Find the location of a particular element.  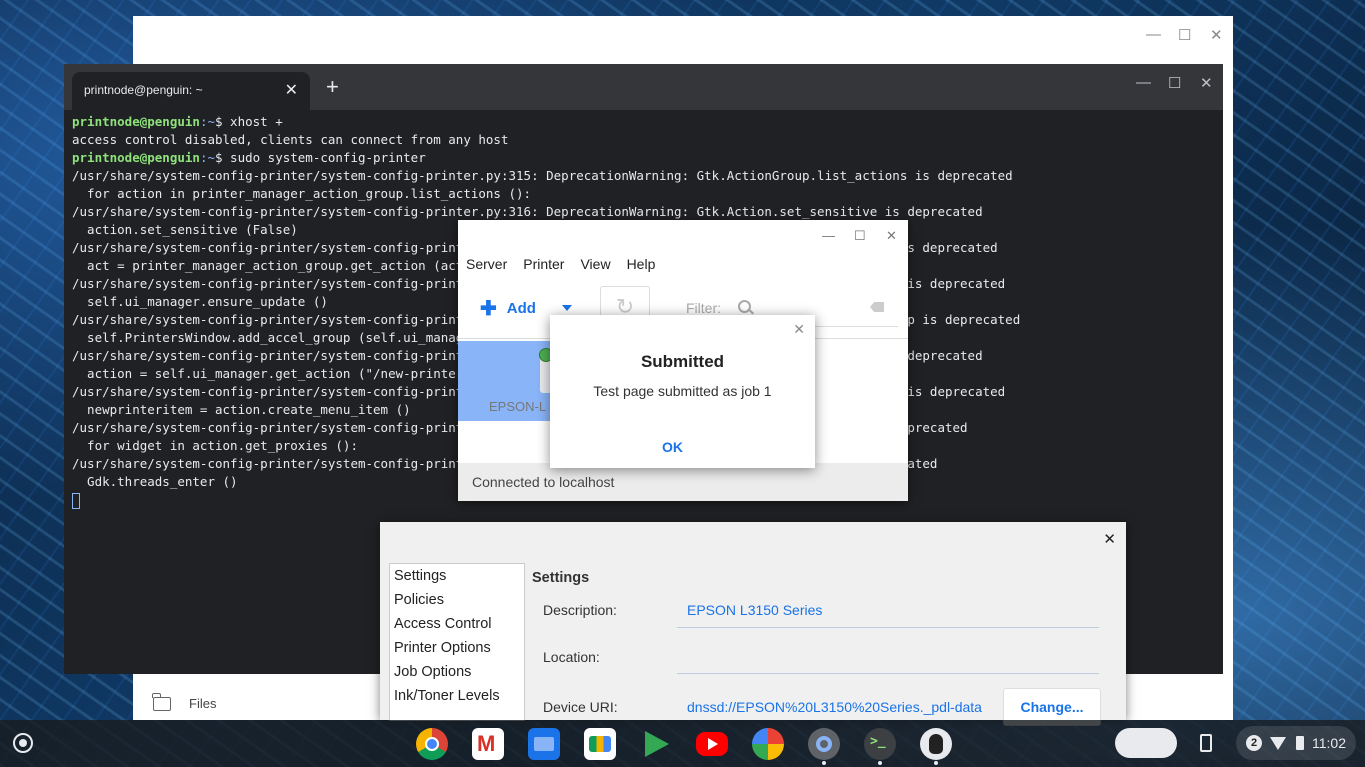

line-text: $ sudo system-config-printer is located at coordinates (320, 157).